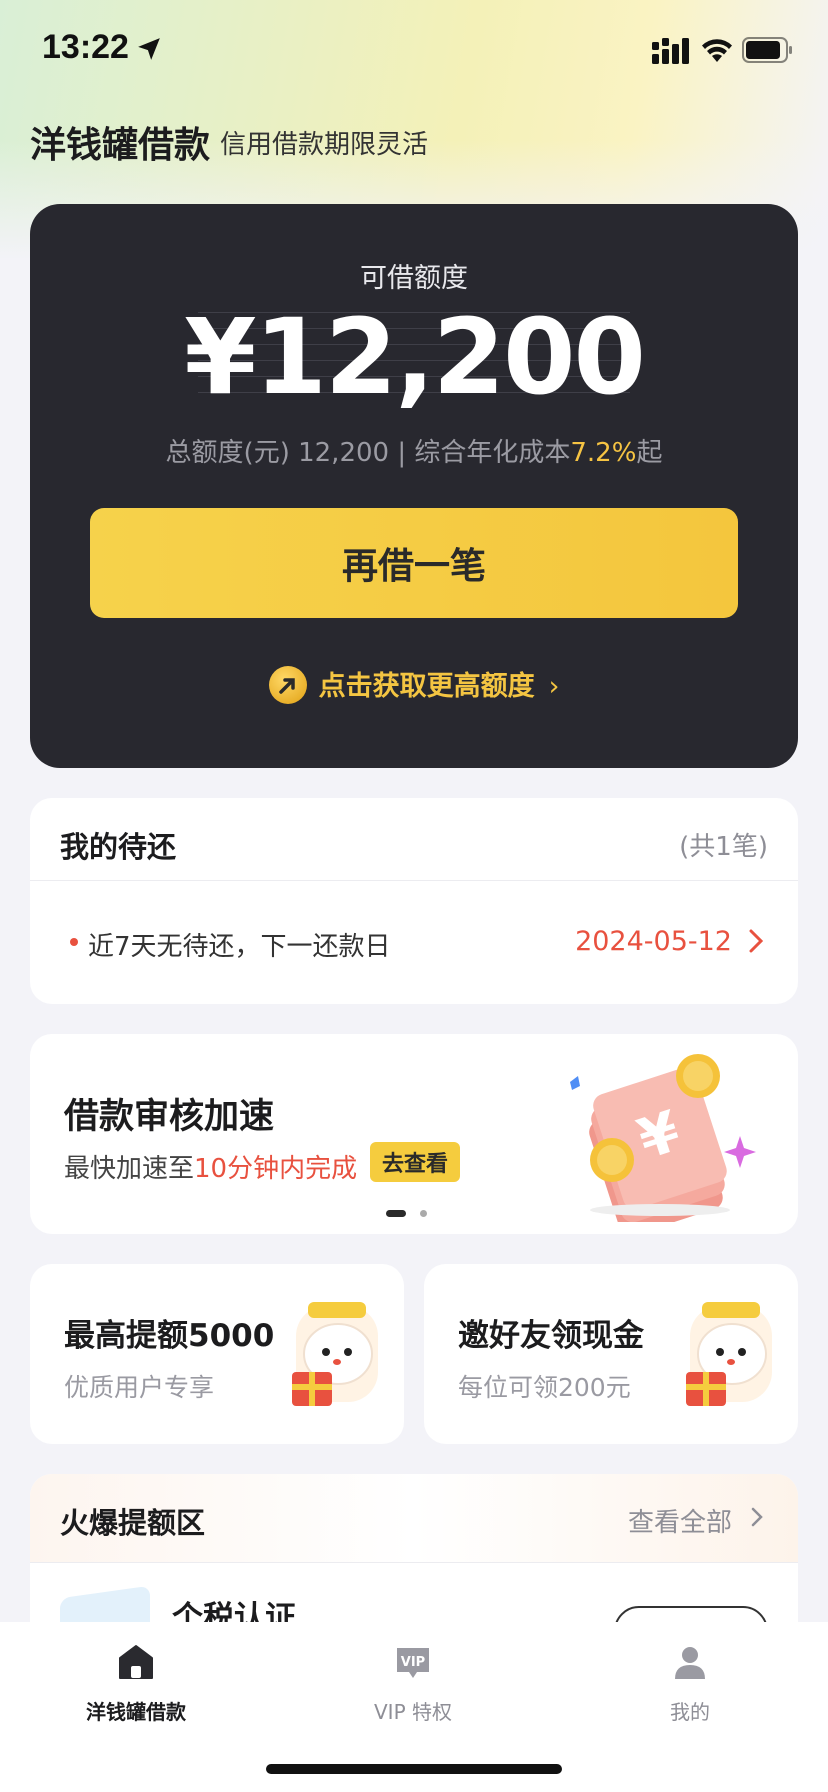 The image size is (828, 1792). Describe the element at coordinates (85, 47) in the screenshot. I see `status-time: 13:22` at that location.